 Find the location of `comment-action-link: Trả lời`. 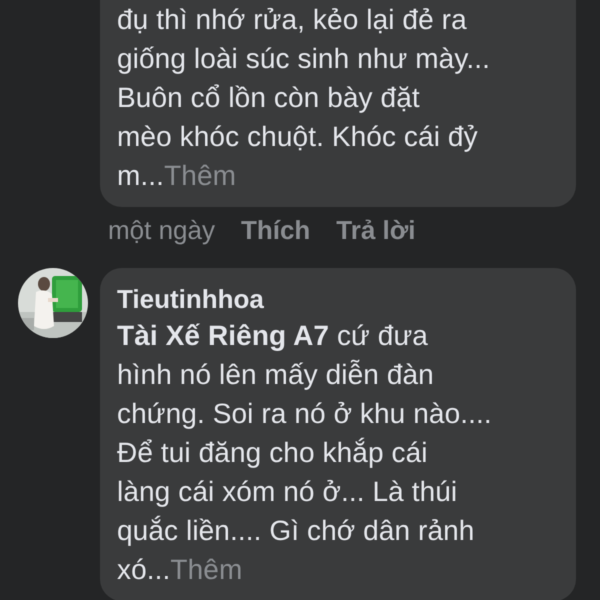

comment-action-link: Trả lời is located at coordinates (376, 230).